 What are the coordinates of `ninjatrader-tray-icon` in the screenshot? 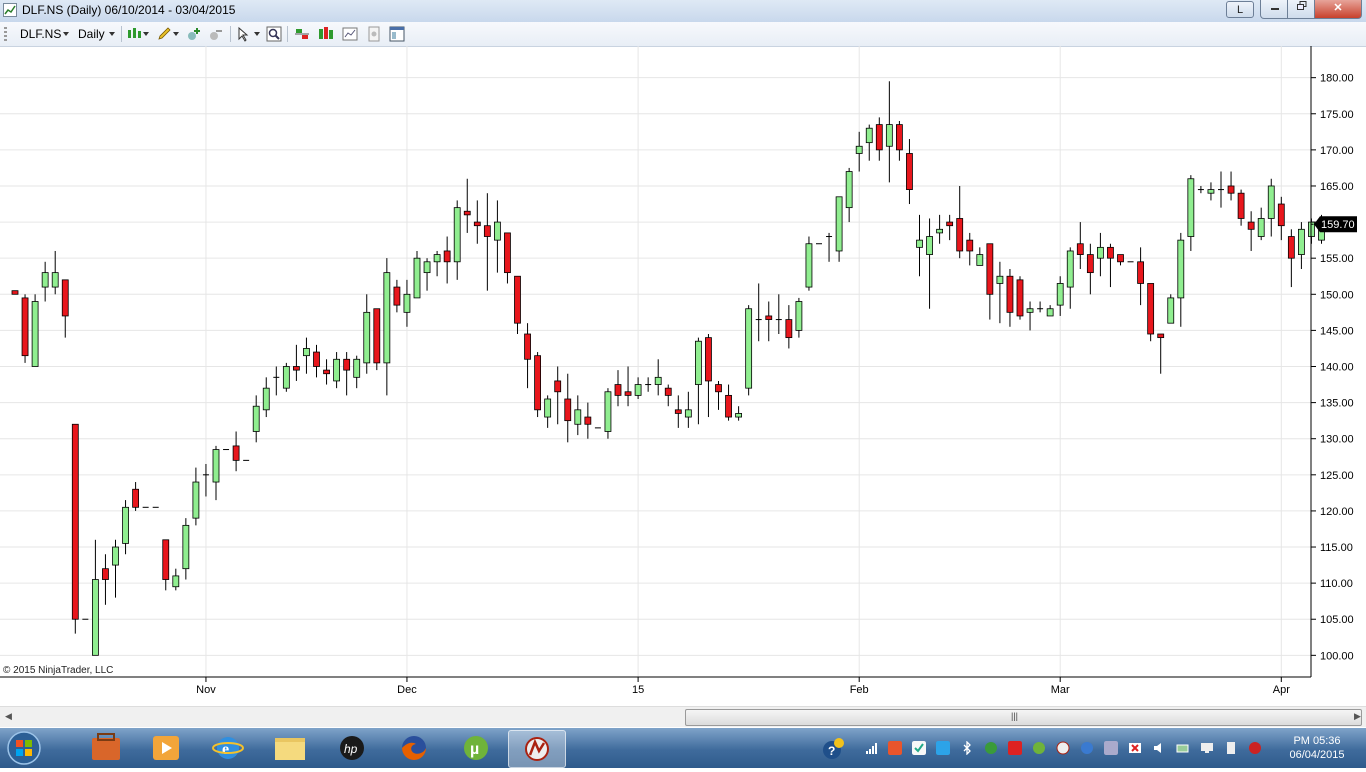 It's located at (1063, 748).